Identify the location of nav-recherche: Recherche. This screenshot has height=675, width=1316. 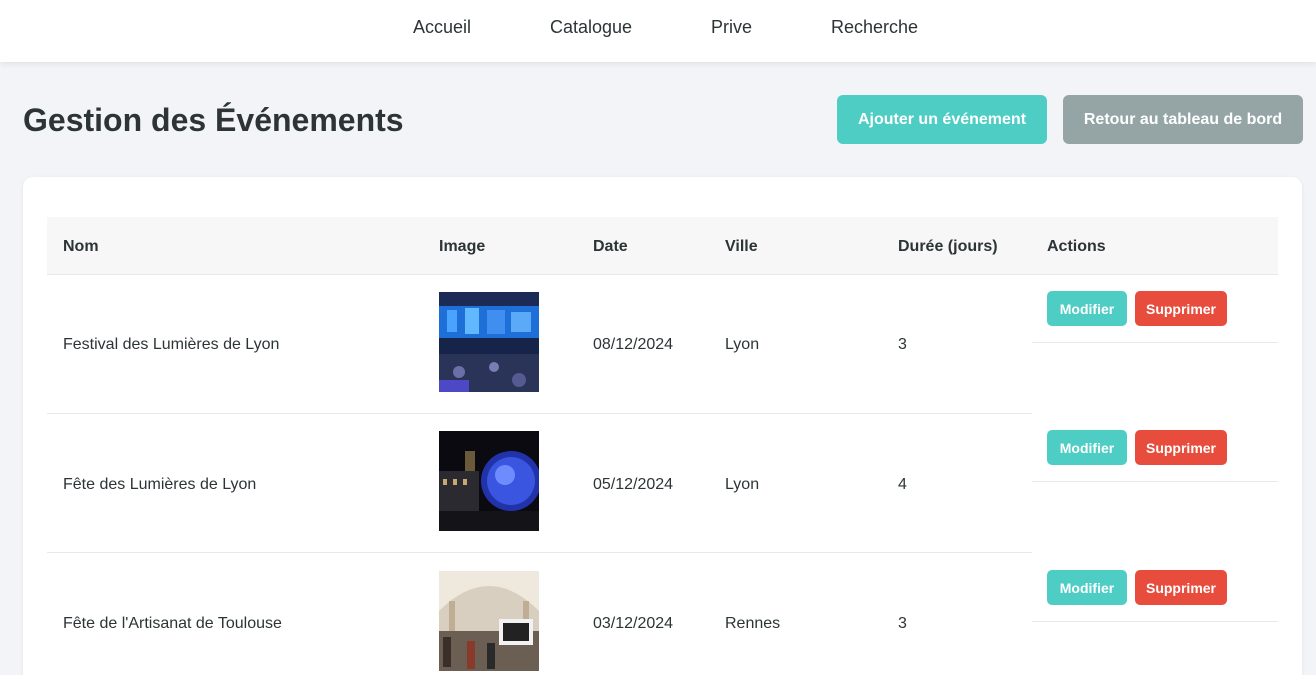
(874, 27).